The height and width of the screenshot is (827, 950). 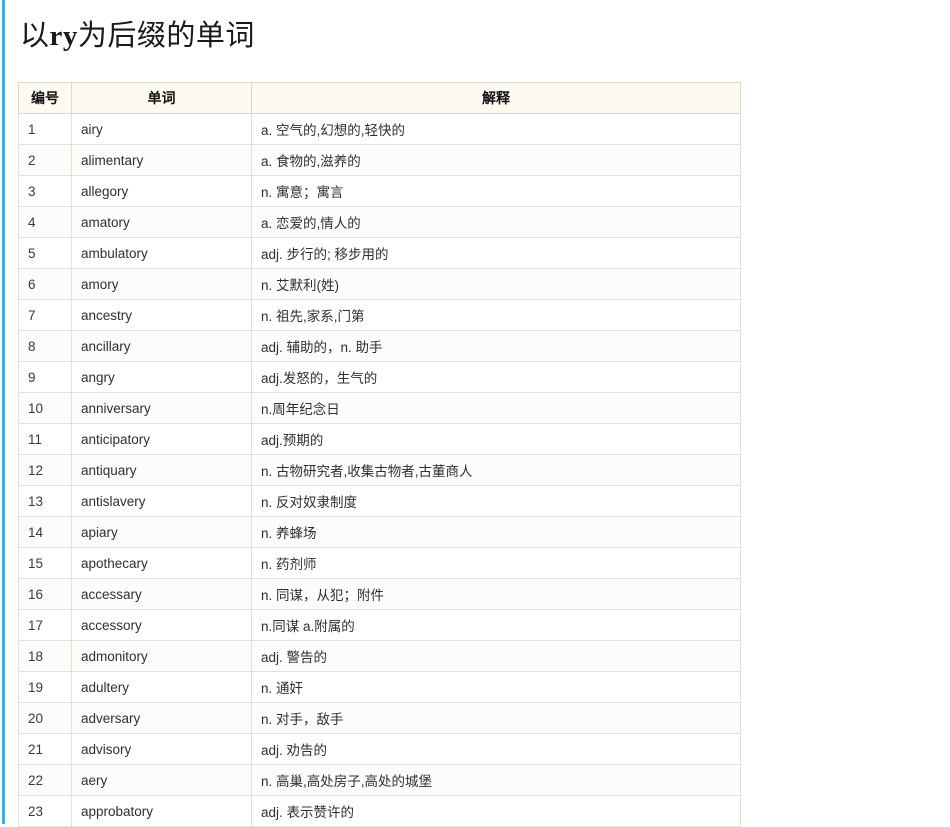 What do you see at coordinates (45, 377) in the screenshot?
I see `cell-index: 9` at bounding box center [45, 377].